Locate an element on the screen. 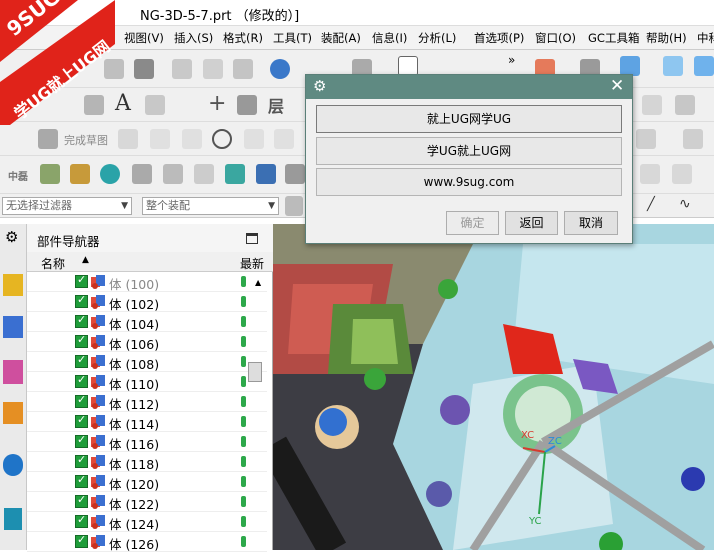 Image resolution: width=714 pixels, height=553 pixels. cube-shaded-icon is located at coordinates (630, 66).